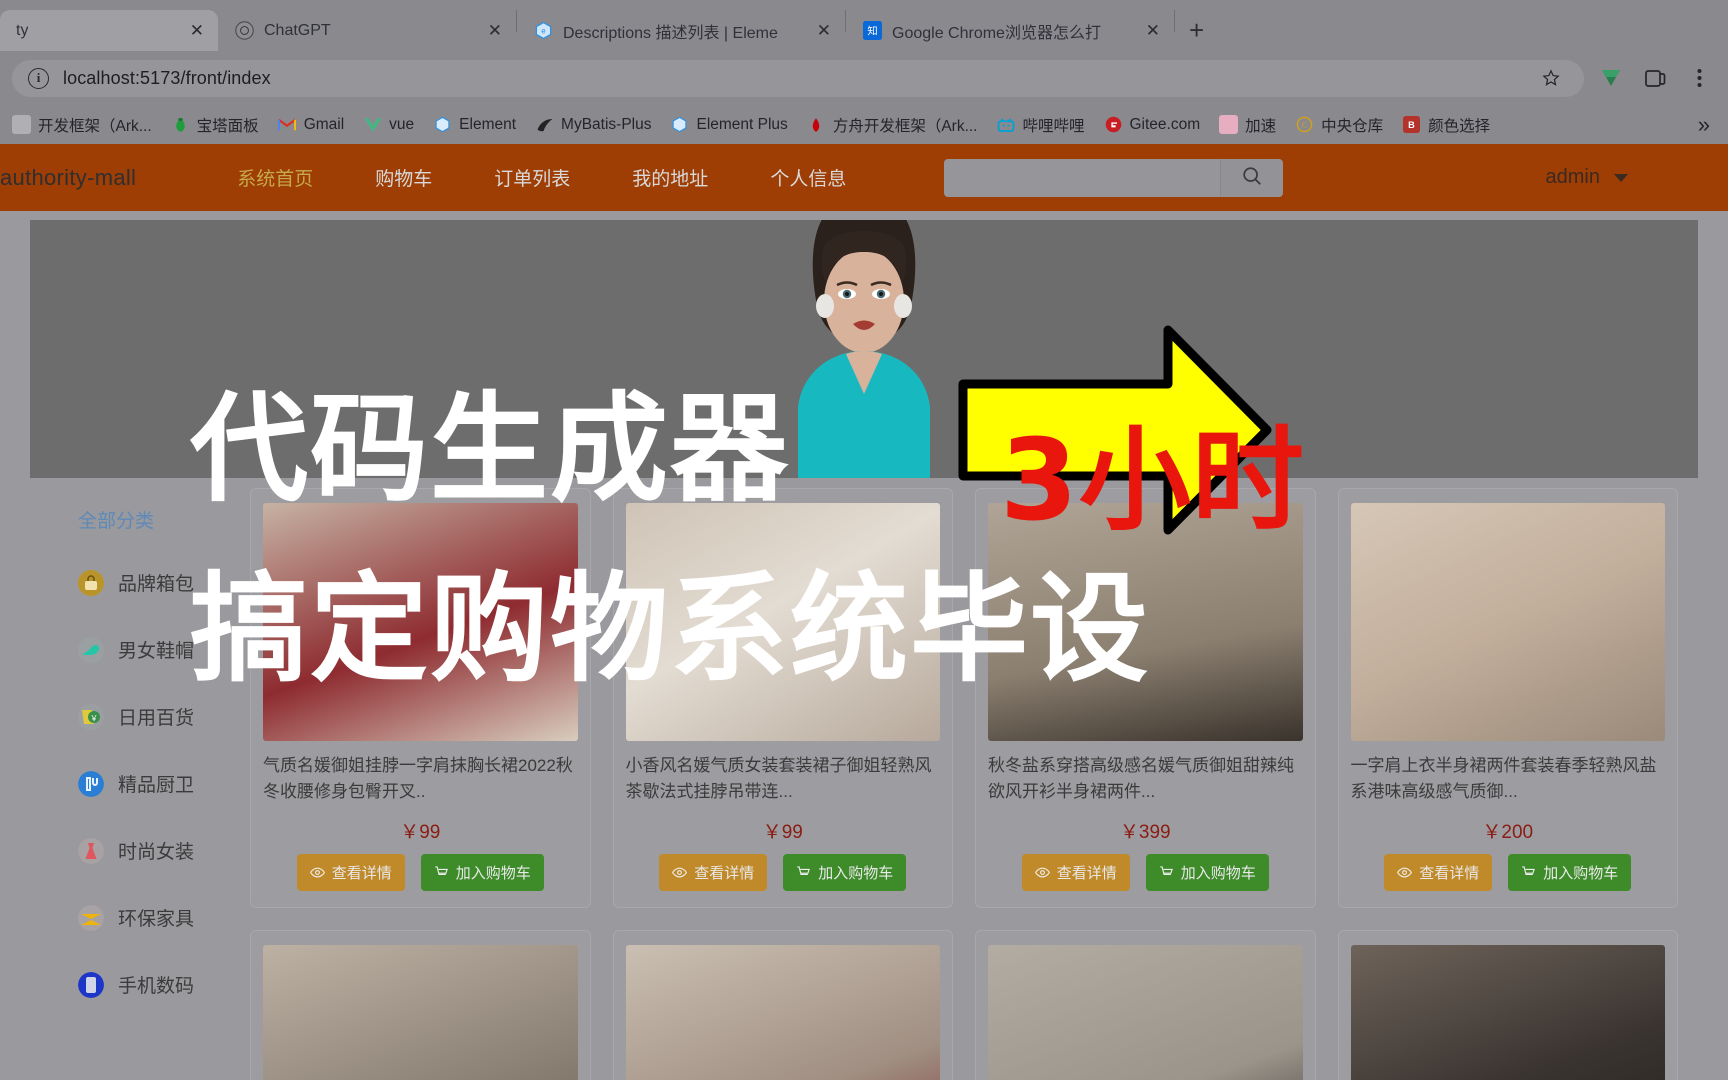  I want to click on nav-item-orders: 订单列表, so click(532, 177).